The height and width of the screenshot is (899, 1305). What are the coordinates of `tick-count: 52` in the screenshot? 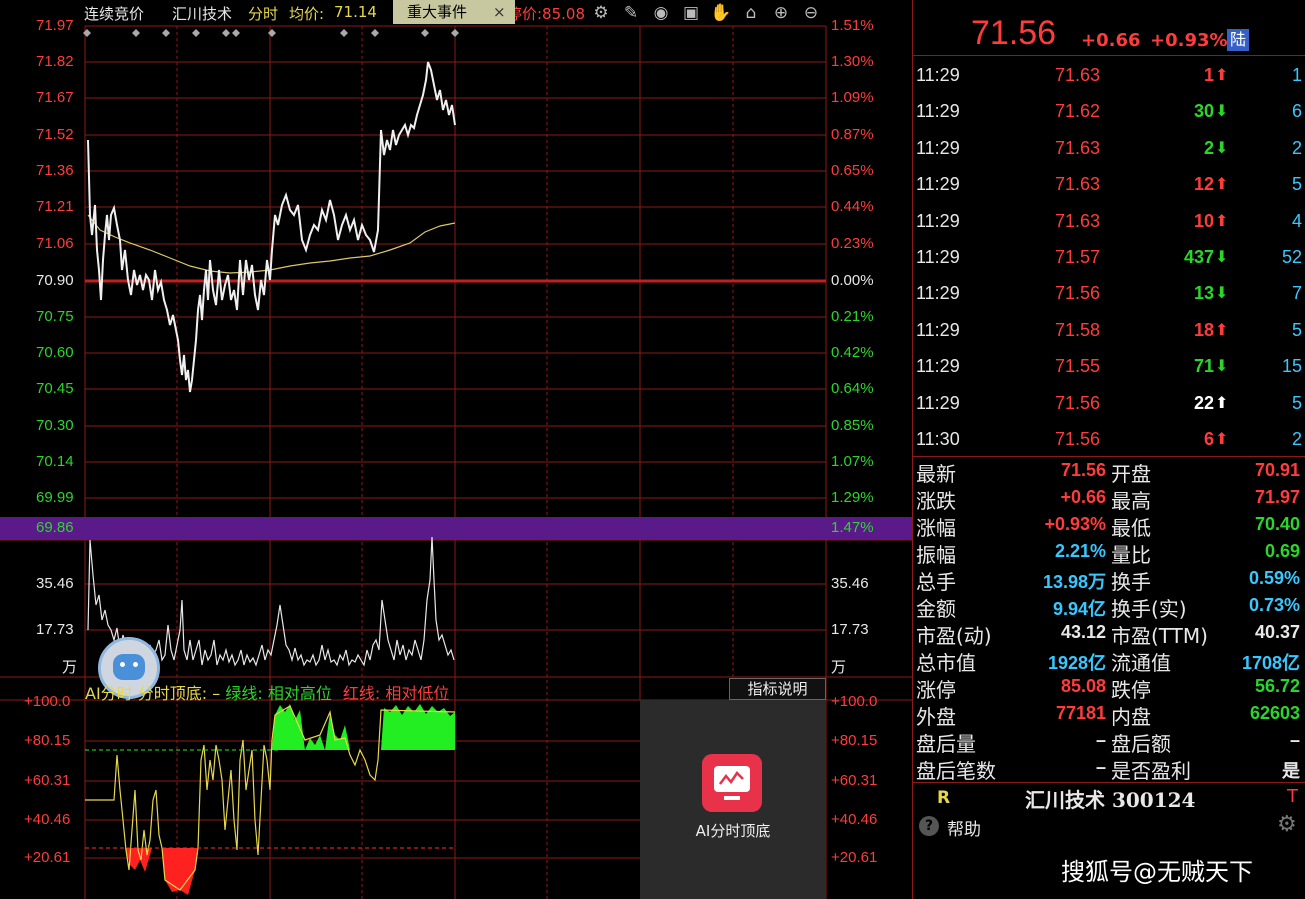 It's located at (1291, 257).